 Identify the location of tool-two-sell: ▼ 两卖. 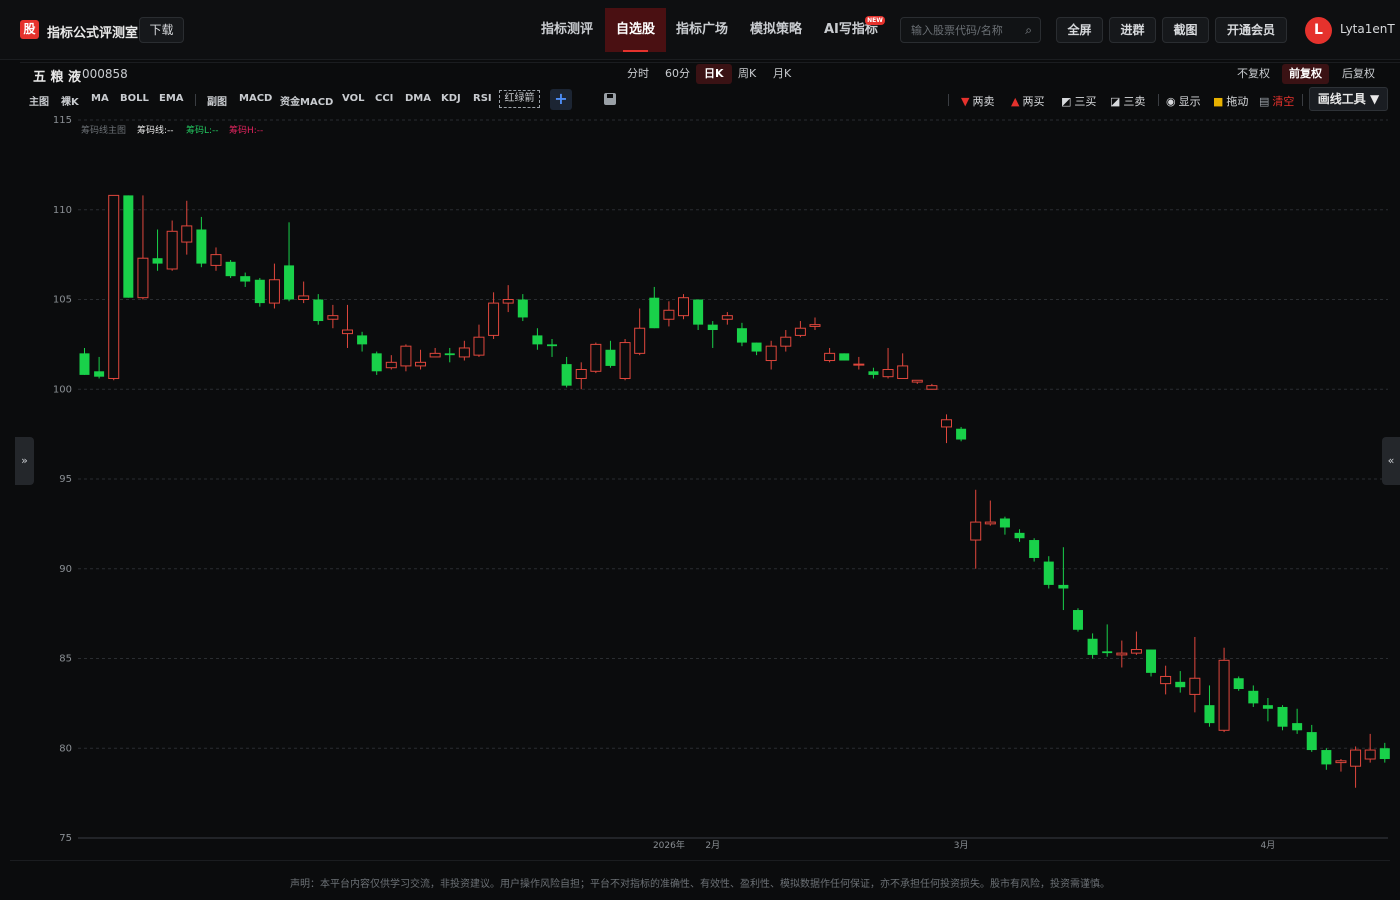
(977, 101).